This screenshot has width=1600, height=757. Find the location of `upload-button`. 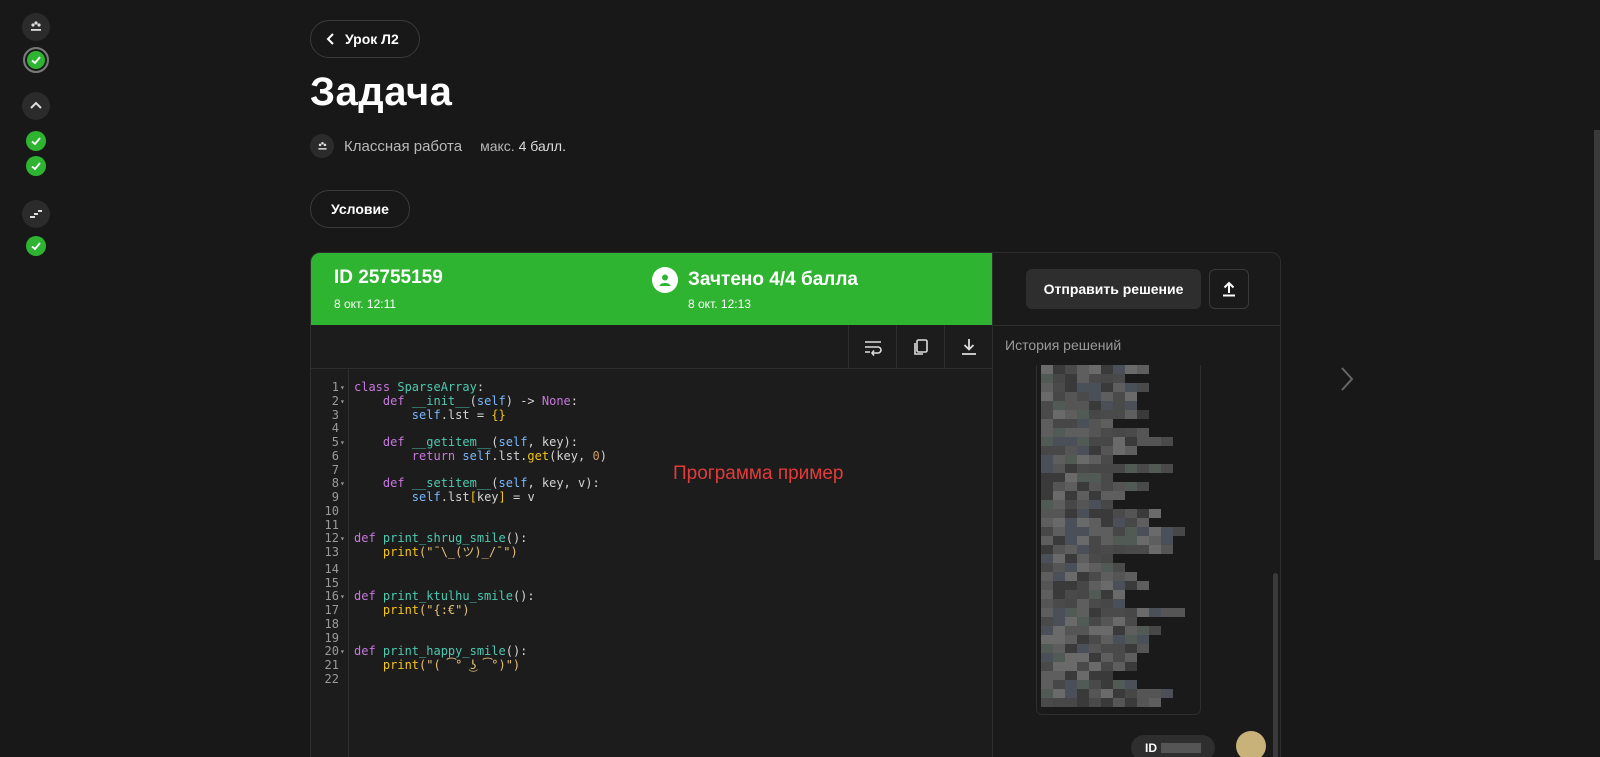

upload-button is located at coordinates (1229, 289).